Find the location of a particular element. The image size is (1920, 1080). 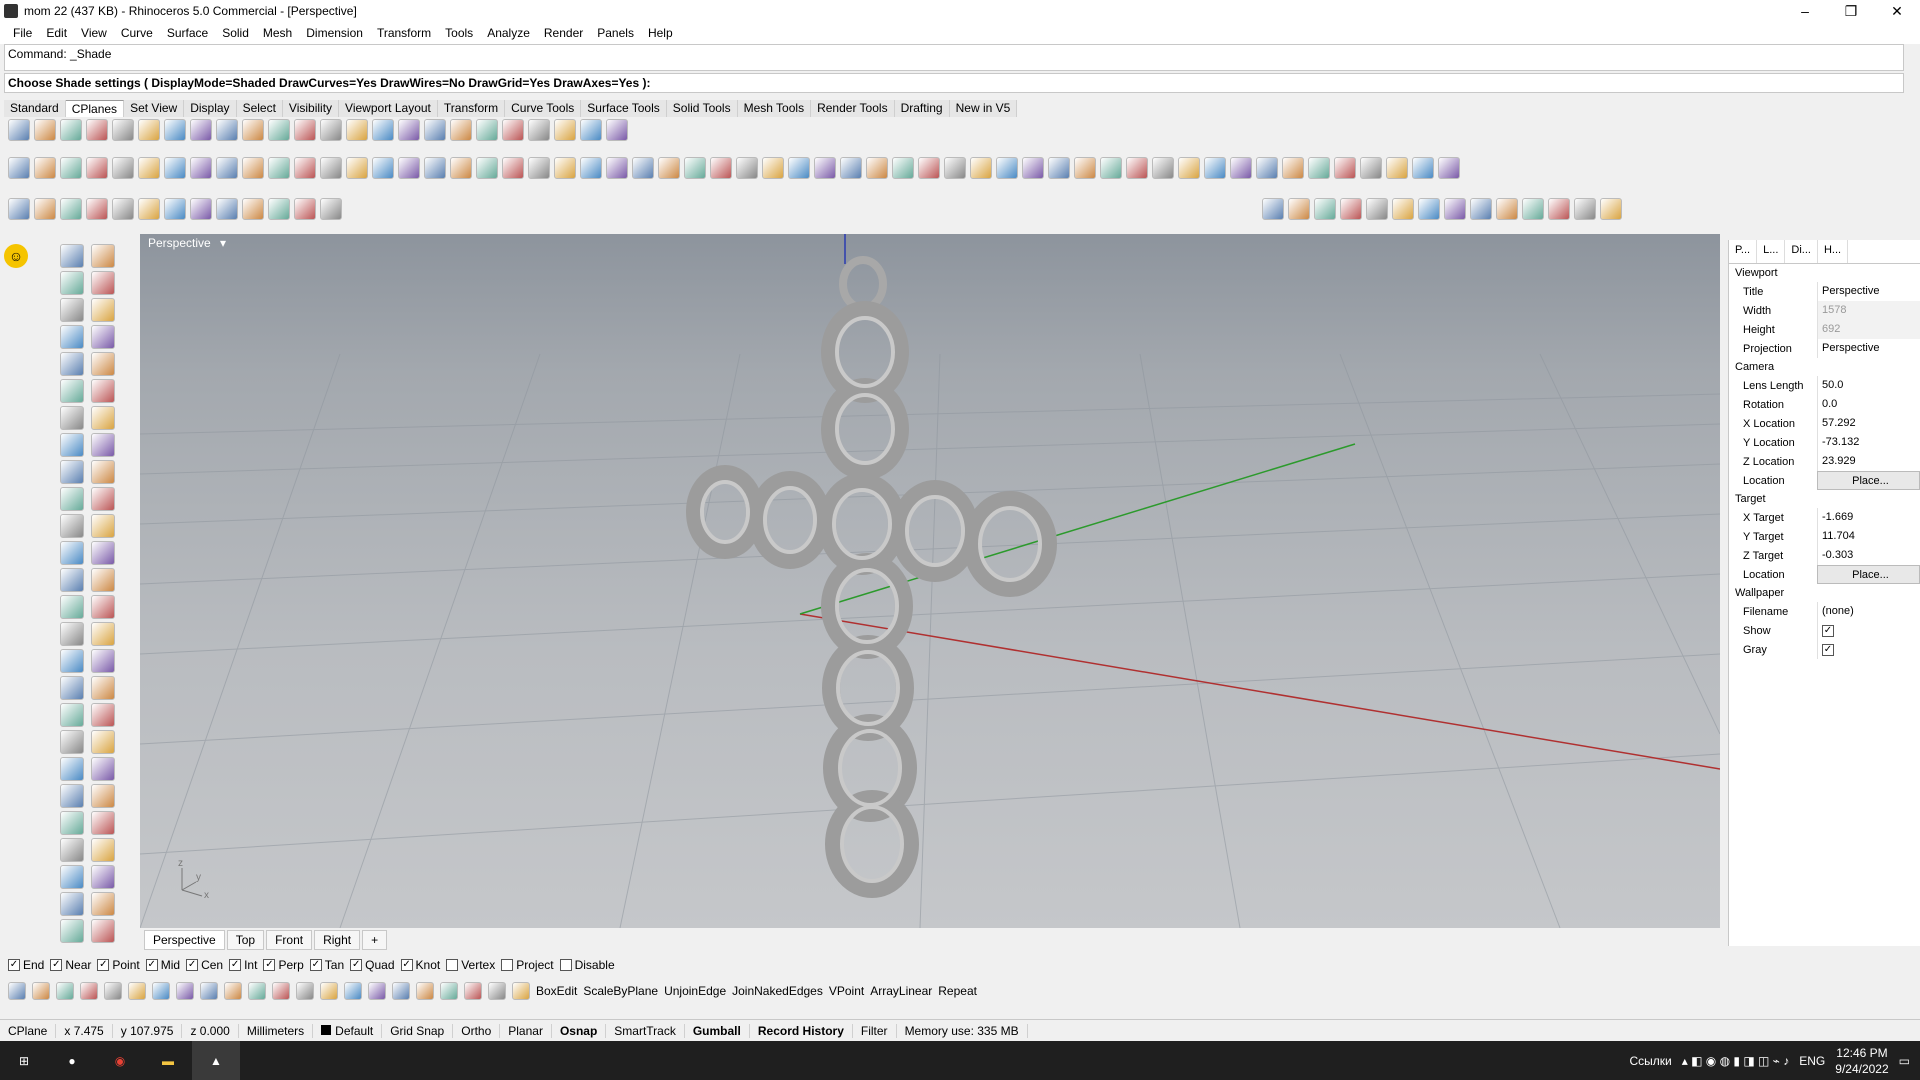

left-tool-52-icon is located at coordinates (103, 931).